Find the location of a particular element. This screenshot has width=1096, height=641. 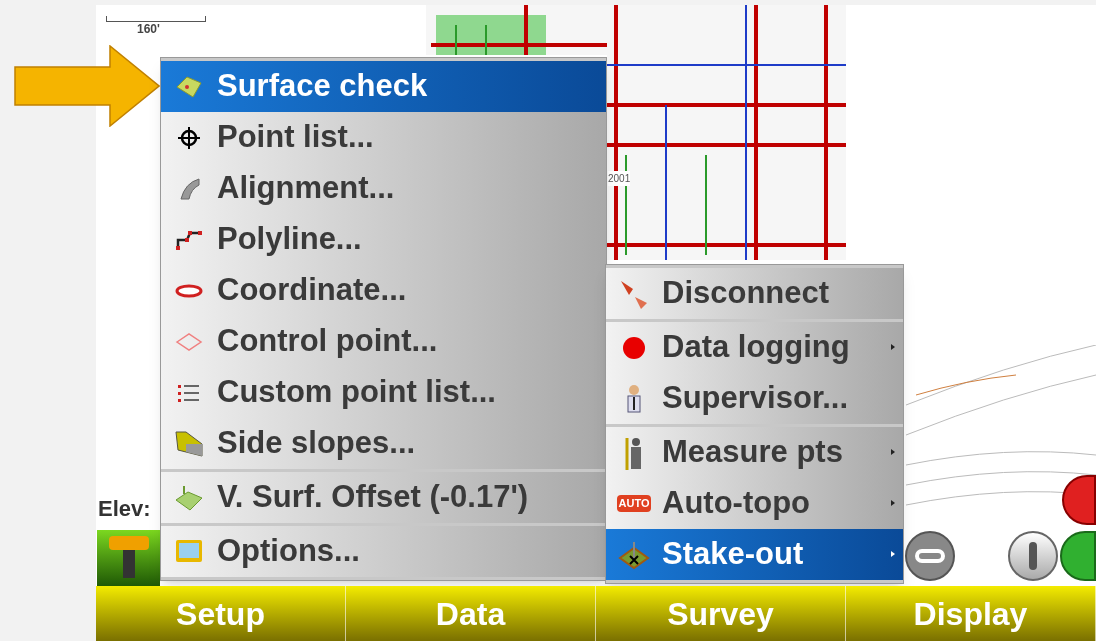

stake-icon is located at coordinates (634, 554).